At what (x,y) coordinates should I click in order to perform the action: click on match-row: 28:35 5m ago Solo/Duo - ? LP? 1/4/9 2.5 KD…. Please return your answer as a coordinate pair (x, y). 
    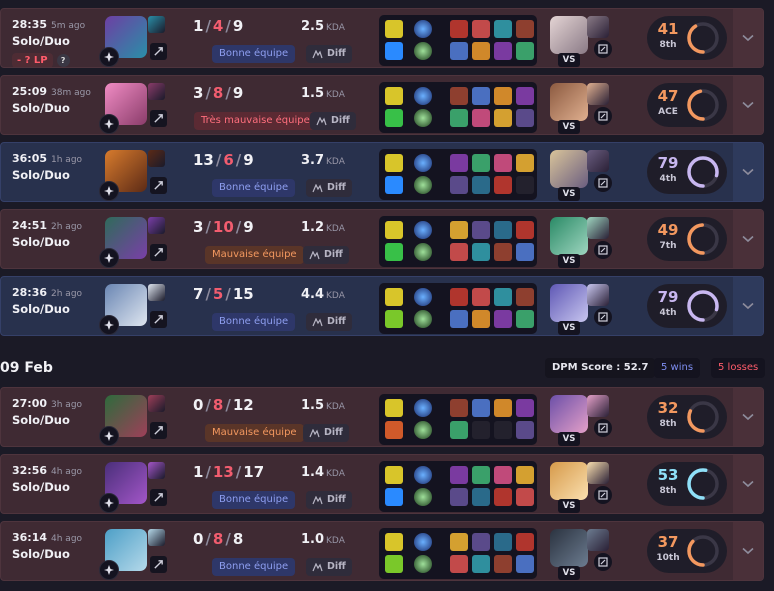
    Looking at the image, I should click on (382, 38).